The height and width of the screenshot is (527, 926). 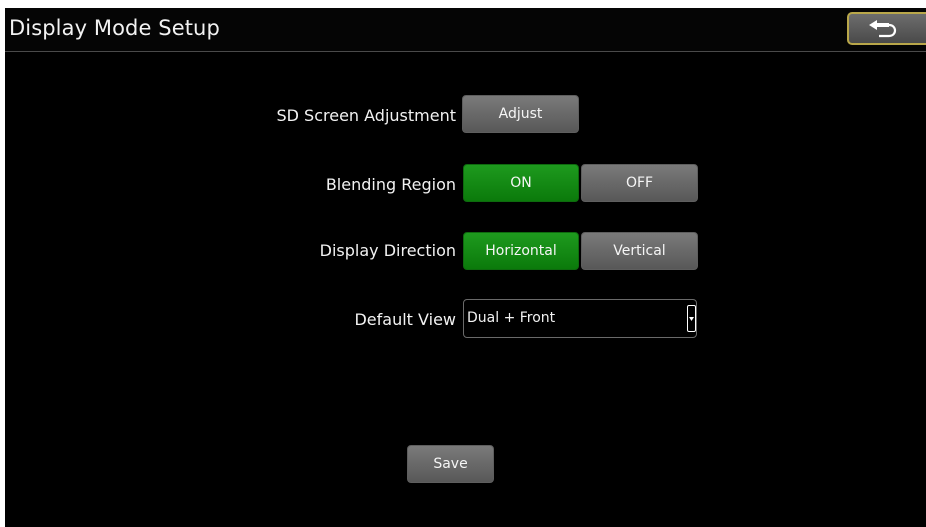 I want to click on page-title: Display Mode Setup, so click(x=114, y=28).